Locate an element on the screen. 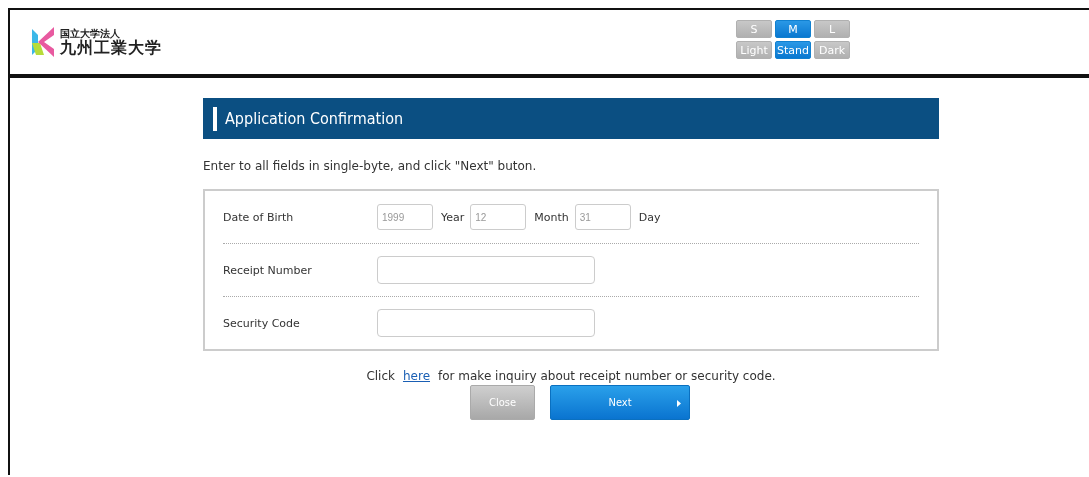  page-title: Application Confirmation is located at coordinates (314, 118).